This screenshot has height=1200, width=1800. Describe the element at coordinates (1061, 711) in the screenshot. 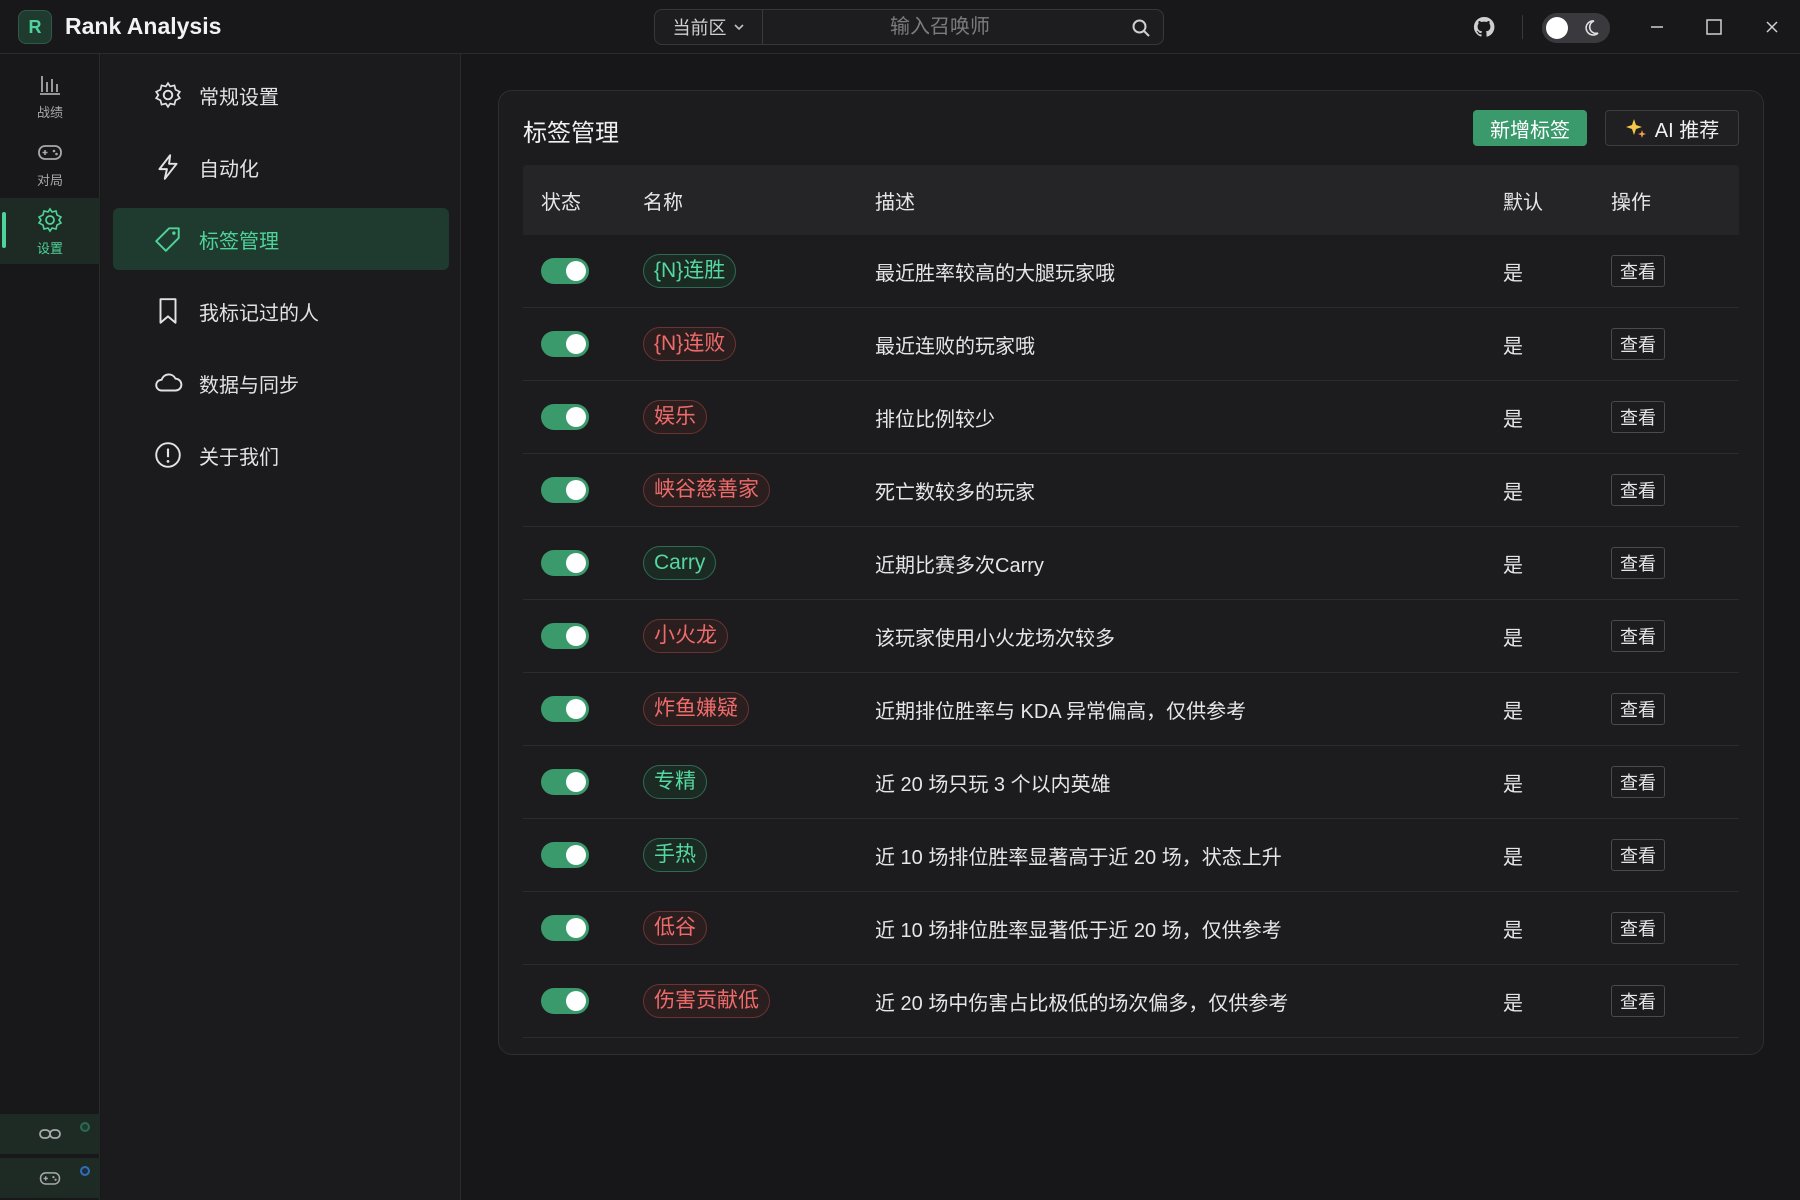

I see `description-cell: 近期排位胜率与 KDA 异常偏高，仅供参考` at that location.